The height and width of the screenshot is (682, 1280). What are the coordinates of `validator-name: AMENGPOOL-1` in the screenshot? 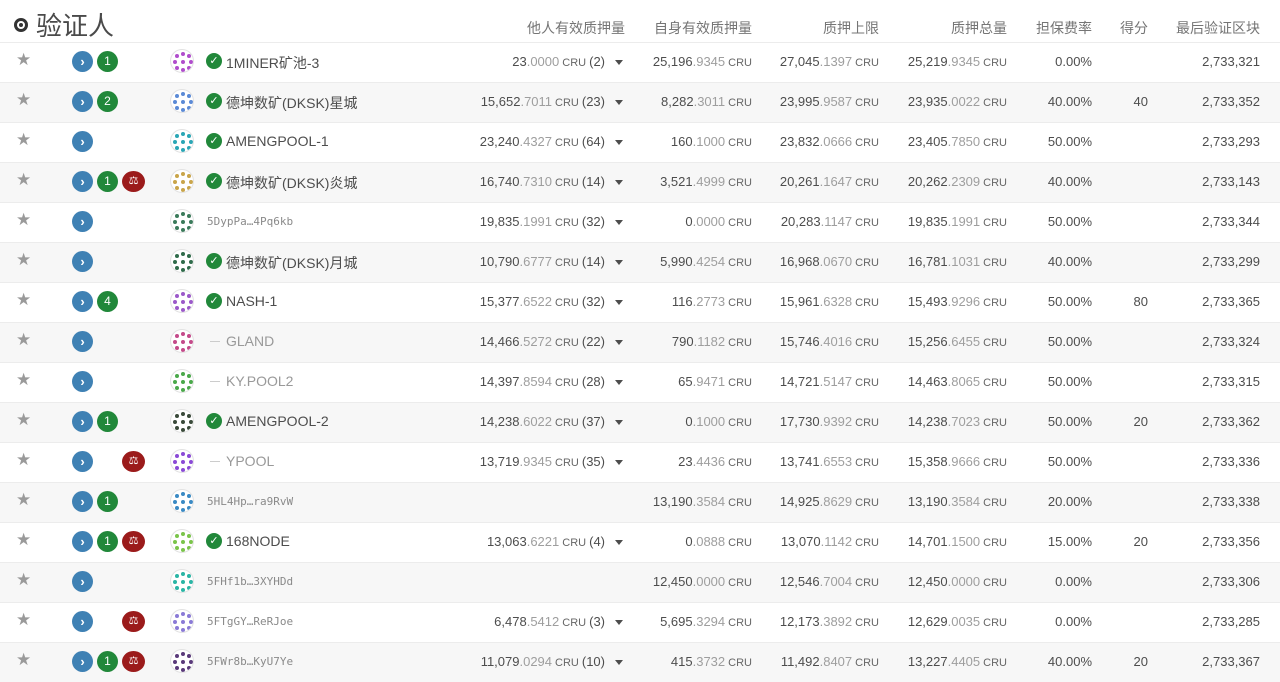 It's located at (277, 141).